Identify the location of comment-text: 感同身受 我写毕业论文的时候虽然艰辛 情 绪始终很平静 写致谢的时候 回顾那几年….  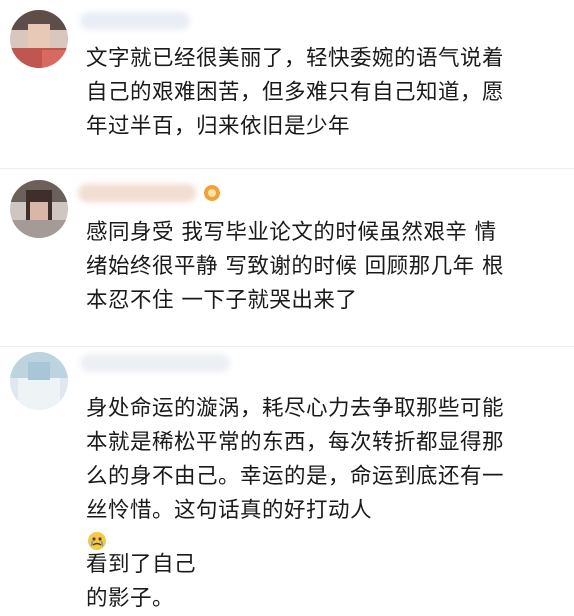
(324, 267).